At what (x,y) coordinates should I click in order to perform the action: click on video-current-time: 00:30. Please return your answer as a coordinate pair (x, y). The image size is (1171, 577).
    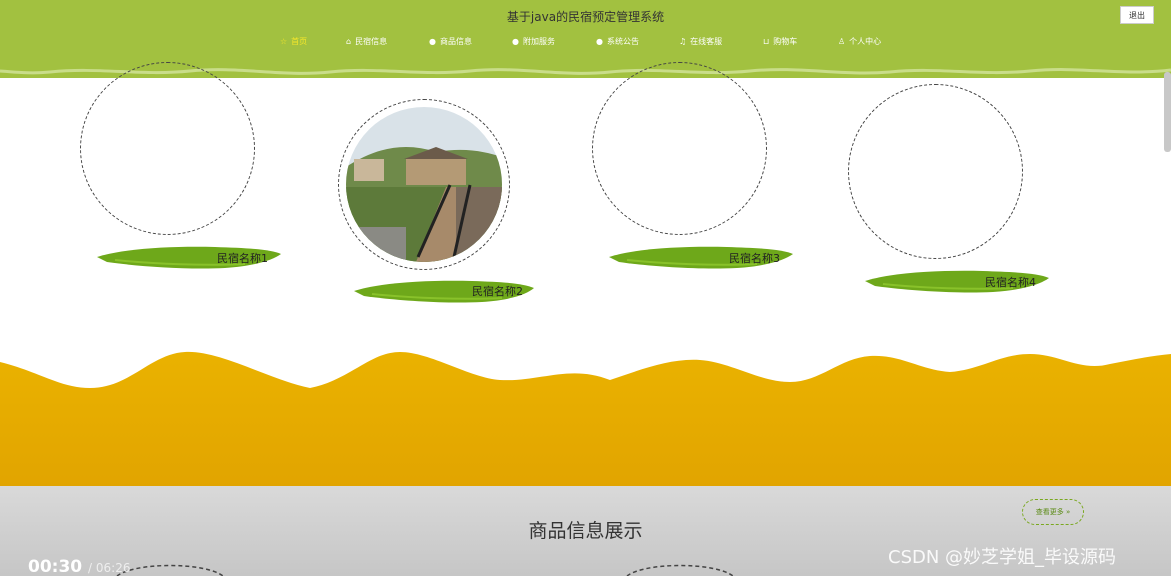
    Looking at the image, I should click on (55, 567).